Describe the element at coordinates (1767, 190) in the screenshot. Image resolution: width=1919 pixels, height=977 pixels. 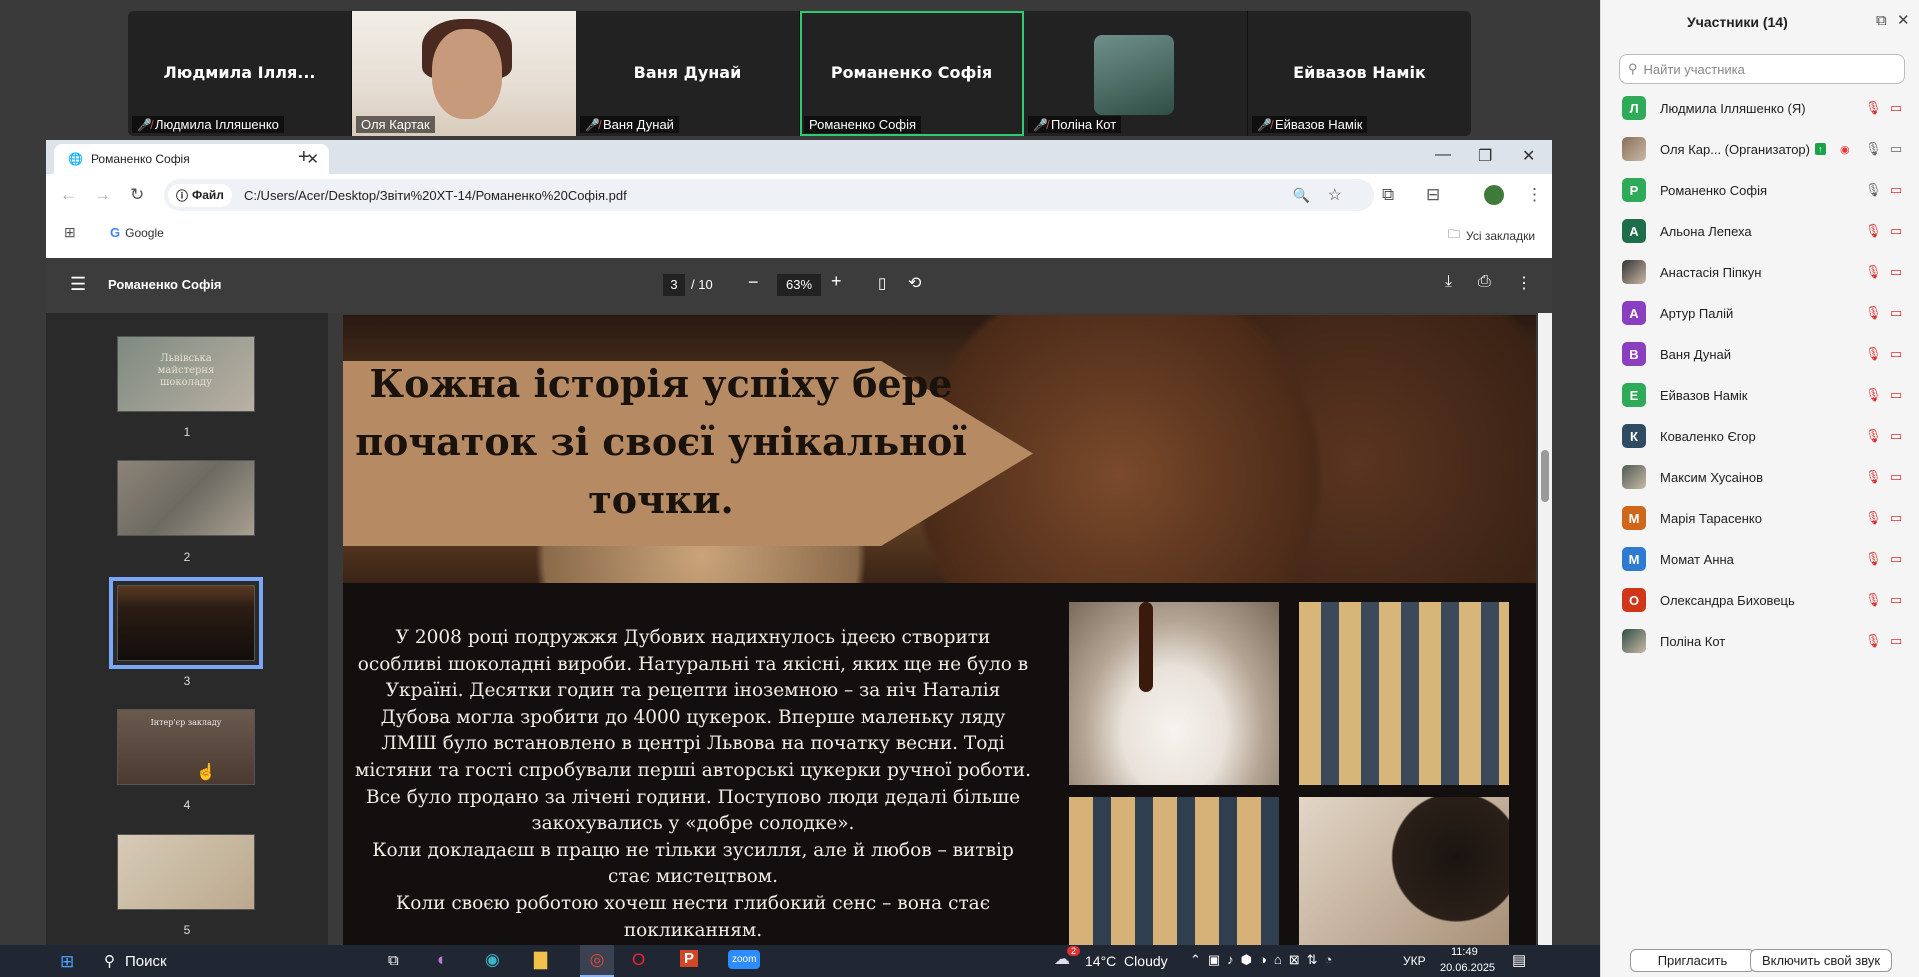
I see `participant-row: Р Романенко Софія 🎙 ▭` at that location.